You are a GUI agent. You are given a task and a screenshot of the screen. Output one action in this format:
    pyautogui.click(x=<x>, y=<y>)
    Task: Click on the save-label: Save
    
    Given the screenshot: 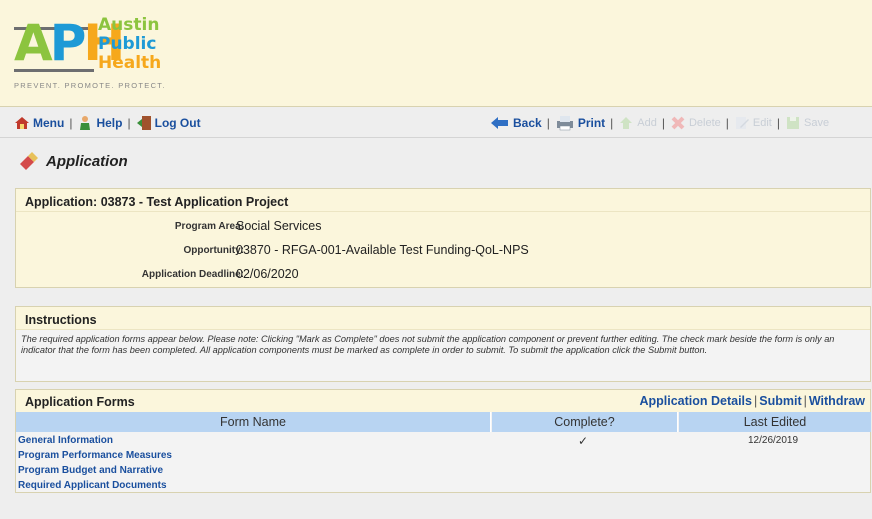 What is the action you would take?
    pyautogui.click(x=817, y=123)
    